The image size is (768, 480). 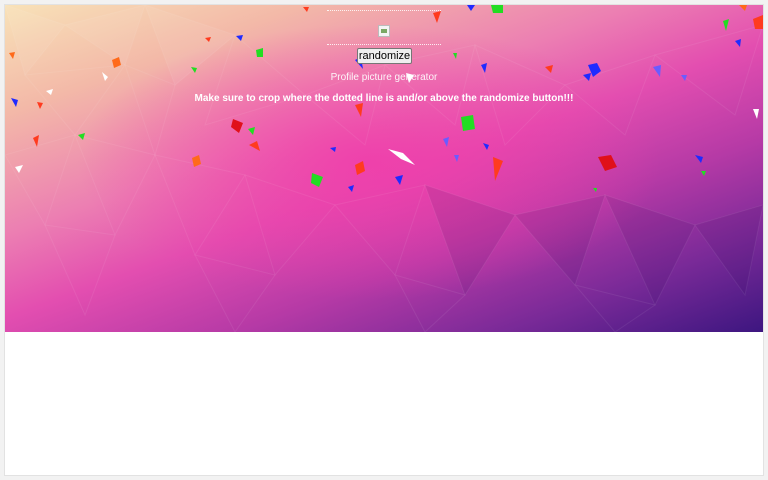 I want to click on randomize-button: randomize, so click(x=384, y=56).